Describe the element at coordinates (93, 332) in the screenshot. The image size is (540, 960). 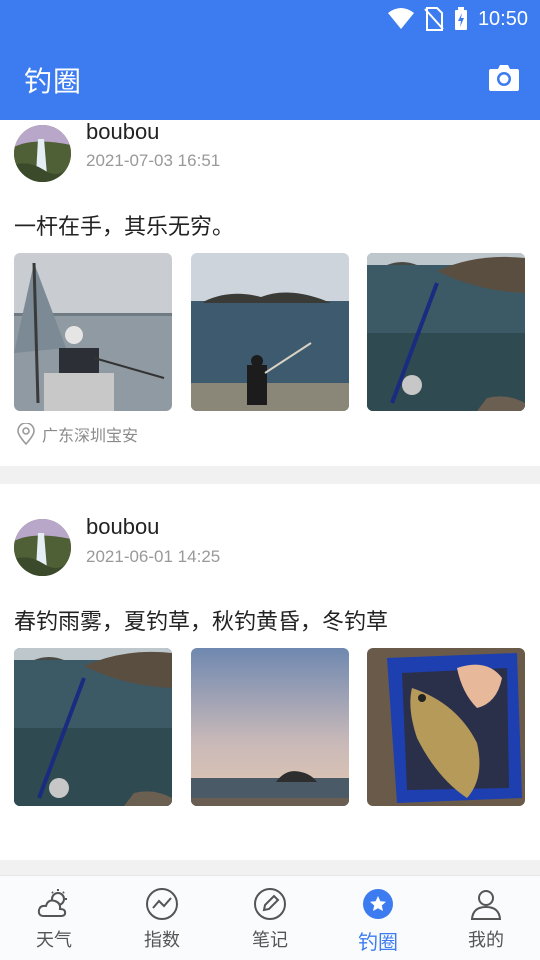
I see `post-photo-umbrella-fisherman` at that location.